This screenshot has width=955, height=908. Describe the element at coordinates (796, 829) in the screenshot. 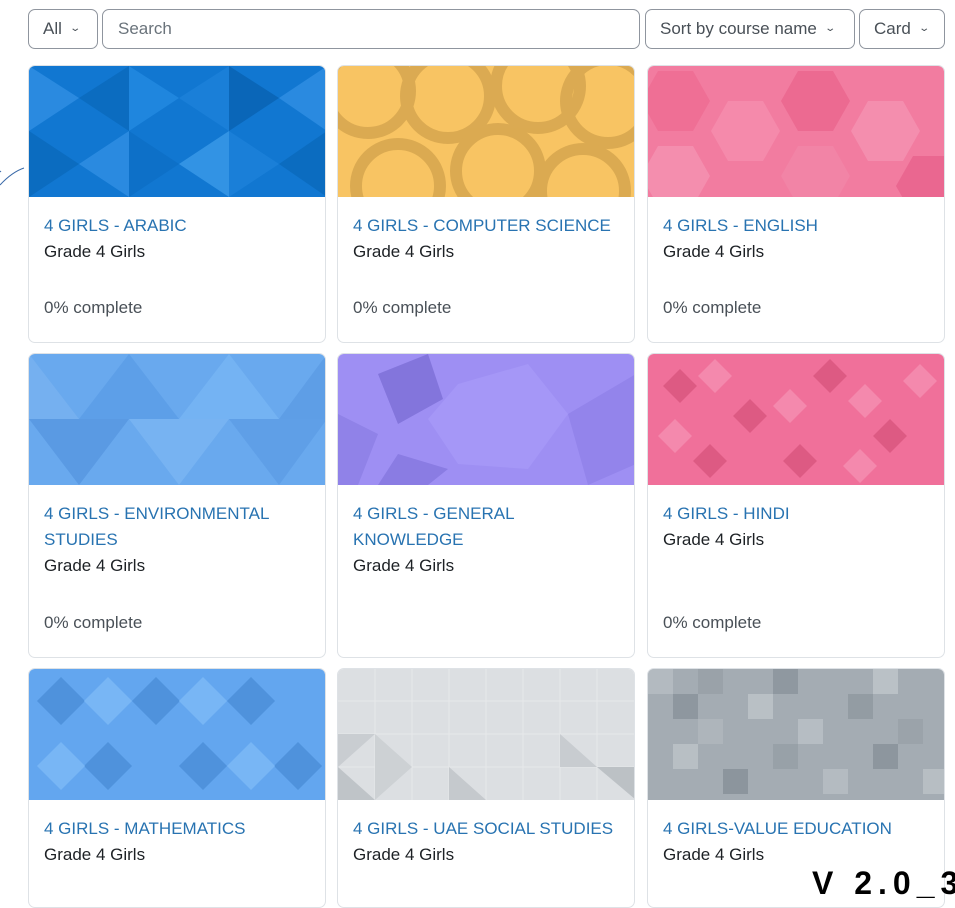

I see `course-name-link: 4 GIRLS-VALUE EDUCATION` at that location.